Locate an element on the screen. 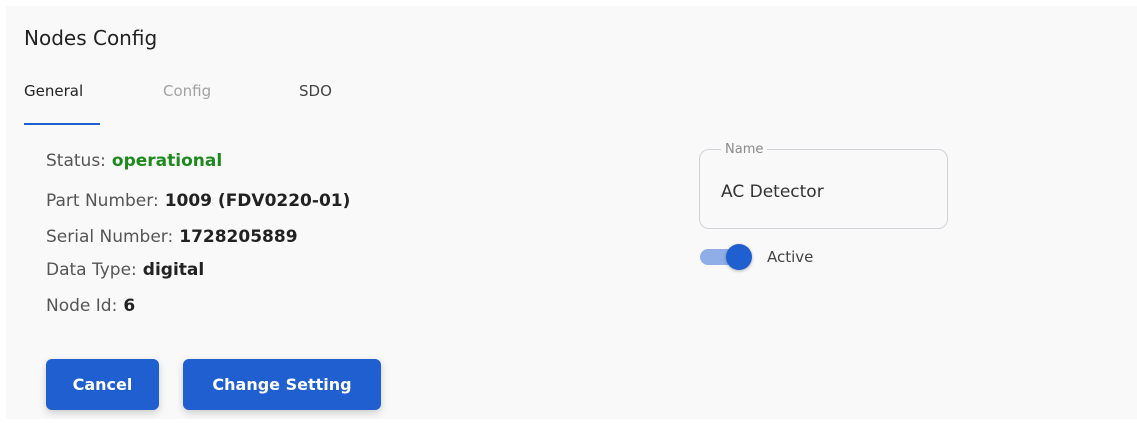 This screenshot has height=423, width=1137. serial-number-row: Serial Number: 1728205889 is located at coordinates (172, 237).